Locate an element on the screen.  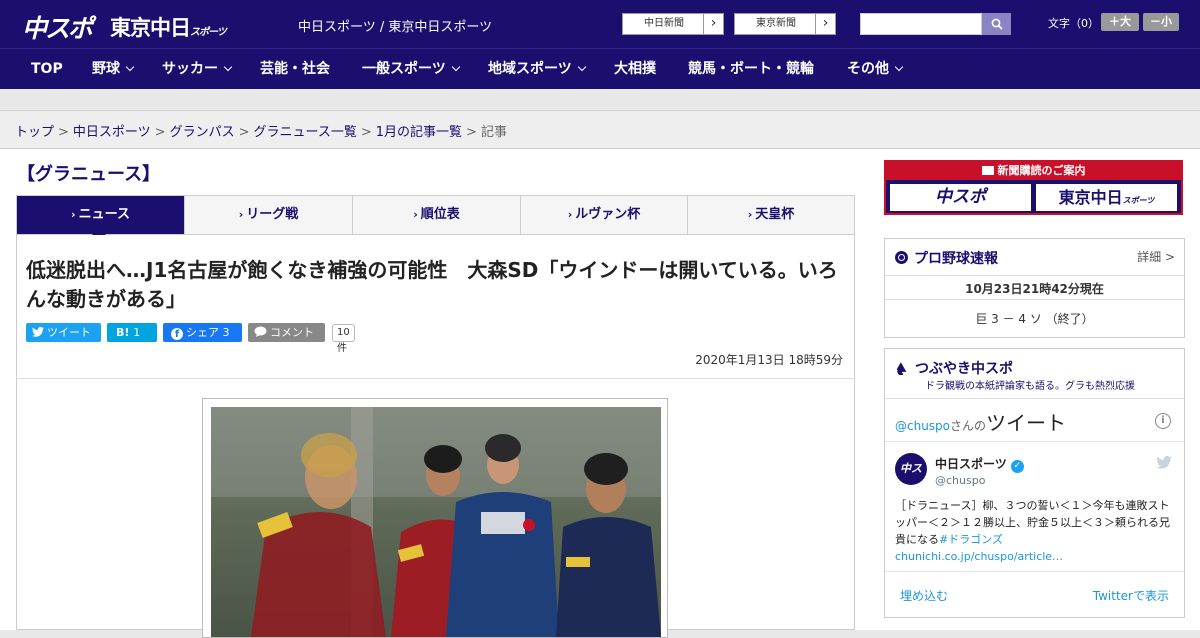
baseball-box-title: プロ野球速報 is located at coordinates (946, 258).